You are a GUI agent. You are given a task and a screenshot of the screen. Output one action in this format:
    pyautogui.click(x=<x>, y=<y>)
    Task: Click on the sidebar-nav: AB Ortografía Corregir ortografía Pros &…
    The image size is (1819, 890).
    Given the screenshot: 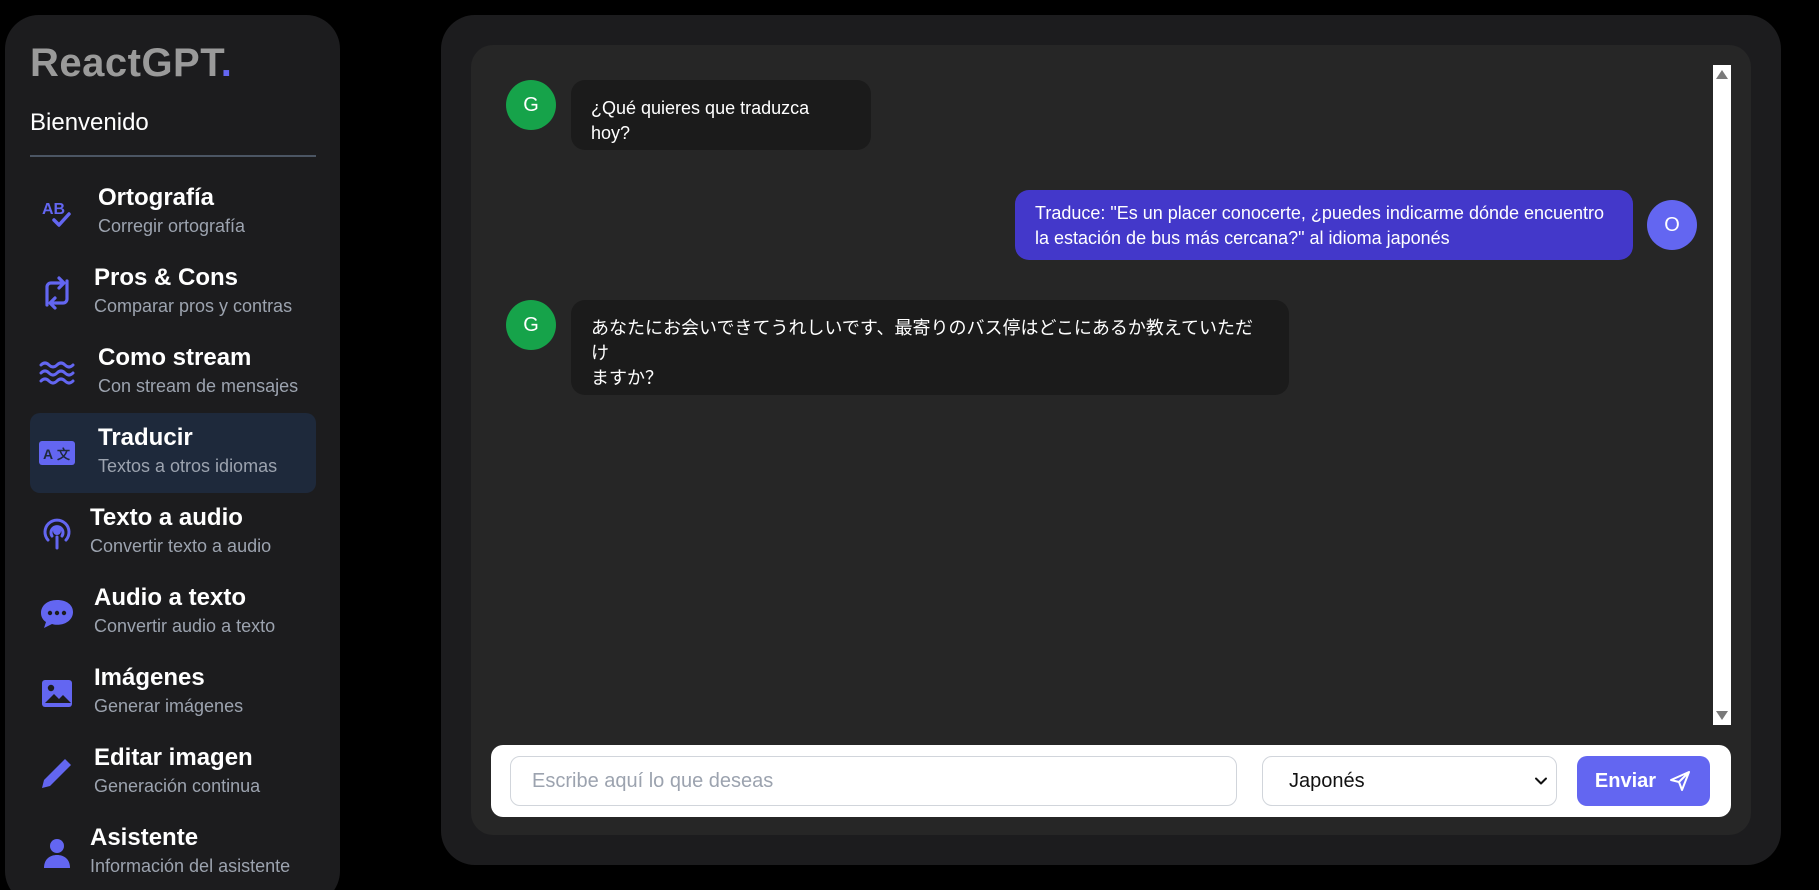 What is the action you would take?
    pyautogui.click(x=173, y=531)
    